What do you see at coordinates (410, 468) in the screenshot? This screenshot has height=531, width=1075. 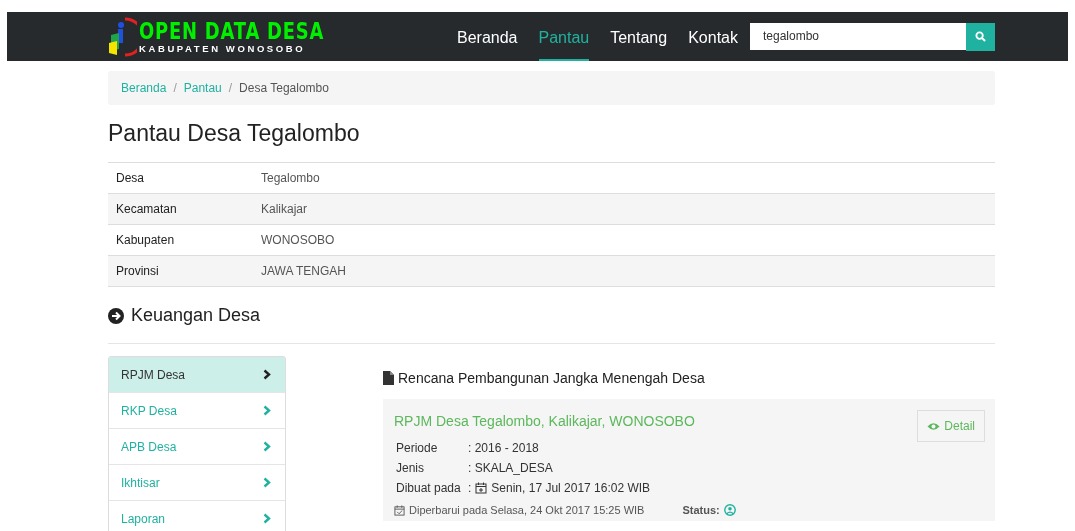 I see `field-label: Jenis` at bounding box center [410, 468].